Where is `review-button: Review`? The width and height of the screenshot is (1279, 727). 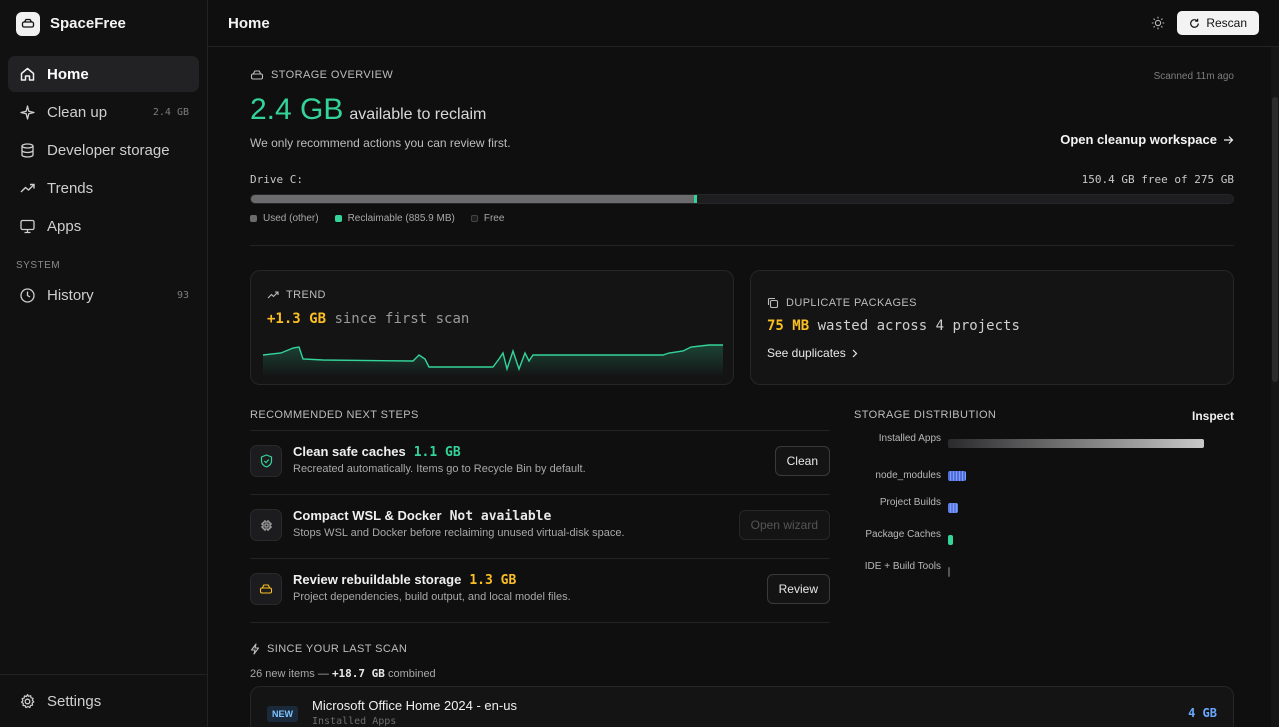
review-button: Review is located at coordinates (798, 589).